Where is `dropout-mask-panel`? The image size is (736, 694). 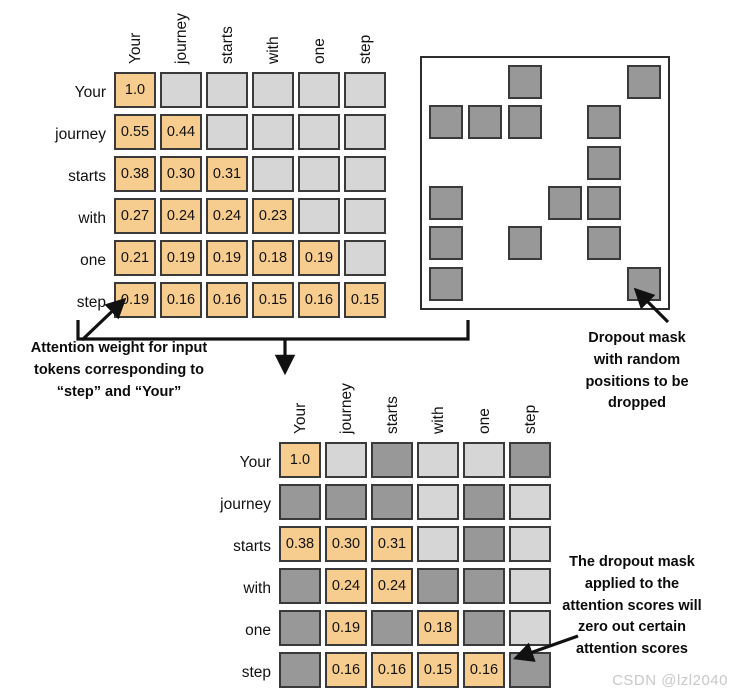
dropout-mask-panel is located at coordinates (545, 183).